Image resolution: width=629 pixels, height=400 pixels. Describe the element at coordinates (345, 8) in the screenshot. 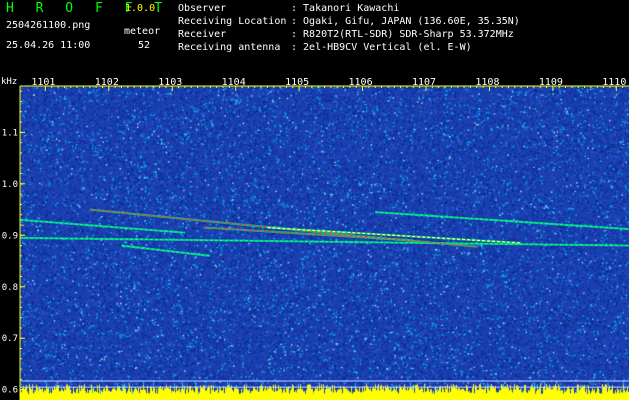

I see `info-value: : Takanori Kawachi` at that location.